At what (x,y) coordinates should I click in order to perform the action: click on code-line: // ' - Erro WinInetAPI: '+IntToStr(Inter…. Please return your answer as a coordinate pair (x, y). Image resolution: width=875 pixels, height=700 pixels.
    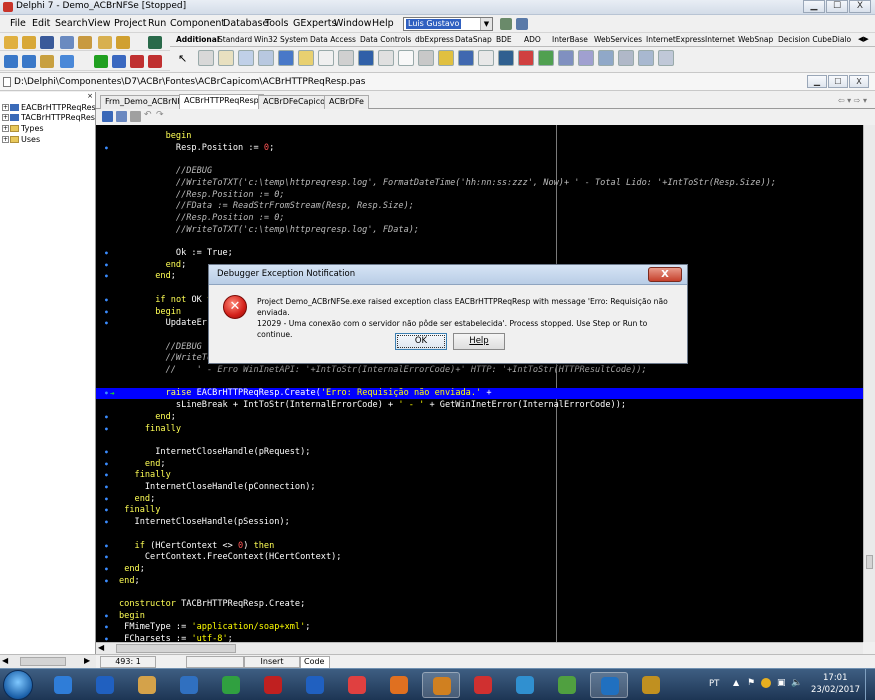
    Looking at the image, I should click on (479, 370).